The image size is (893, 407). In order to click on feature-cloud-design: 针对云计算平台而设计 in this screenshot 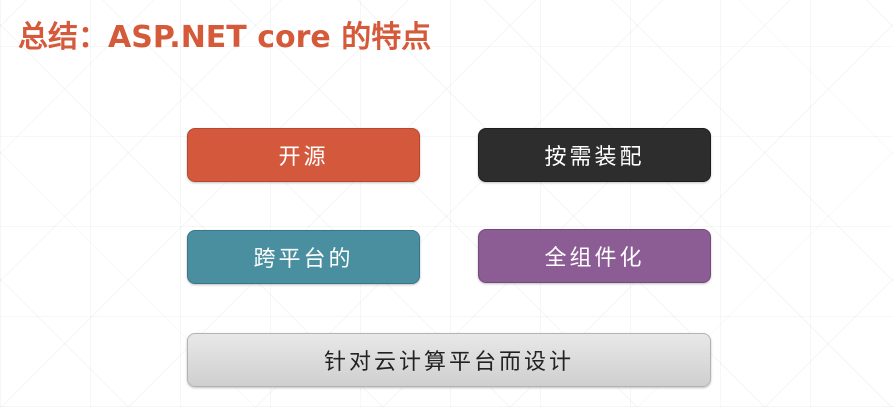, I will do `click(449, 360)`.